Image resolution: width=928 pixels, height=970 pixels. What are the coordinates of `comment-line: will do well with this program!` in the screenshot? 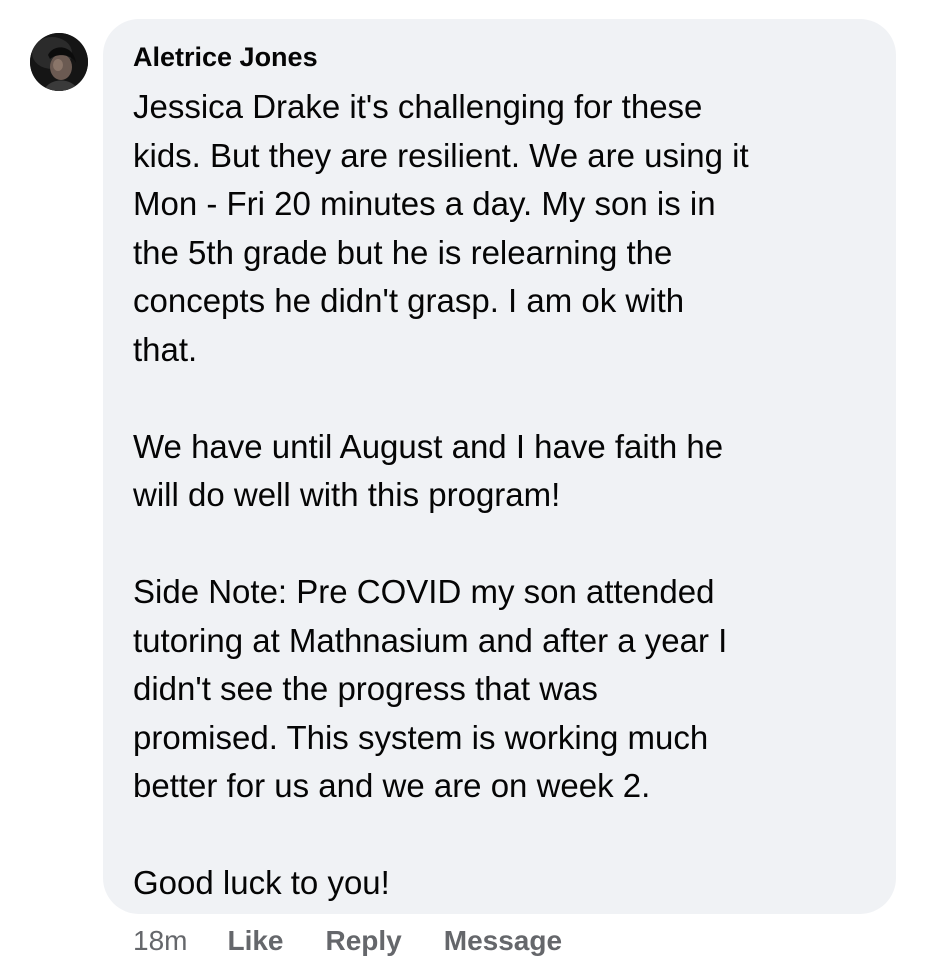 It's located at (347, 494).